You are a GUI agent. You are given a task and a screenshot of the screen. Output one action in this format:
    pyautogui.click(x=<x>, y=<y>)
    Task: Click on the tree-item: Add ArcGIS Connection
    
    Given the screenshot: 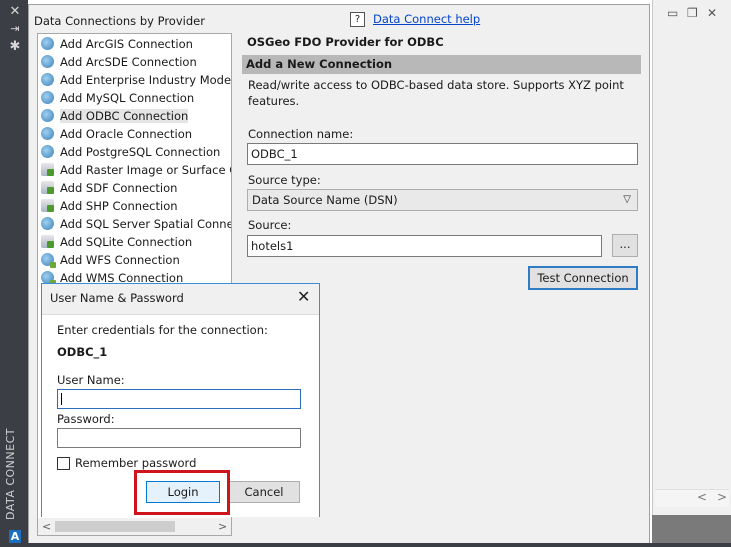 What is the action you would take?
    pyautogui.click(x=117, y=44)
    